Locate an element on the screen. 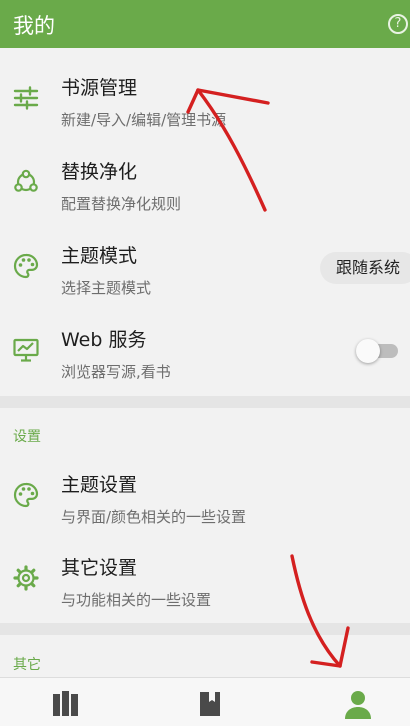 The image size is (410, 726). person-icon is located at coordinates (358, 705).